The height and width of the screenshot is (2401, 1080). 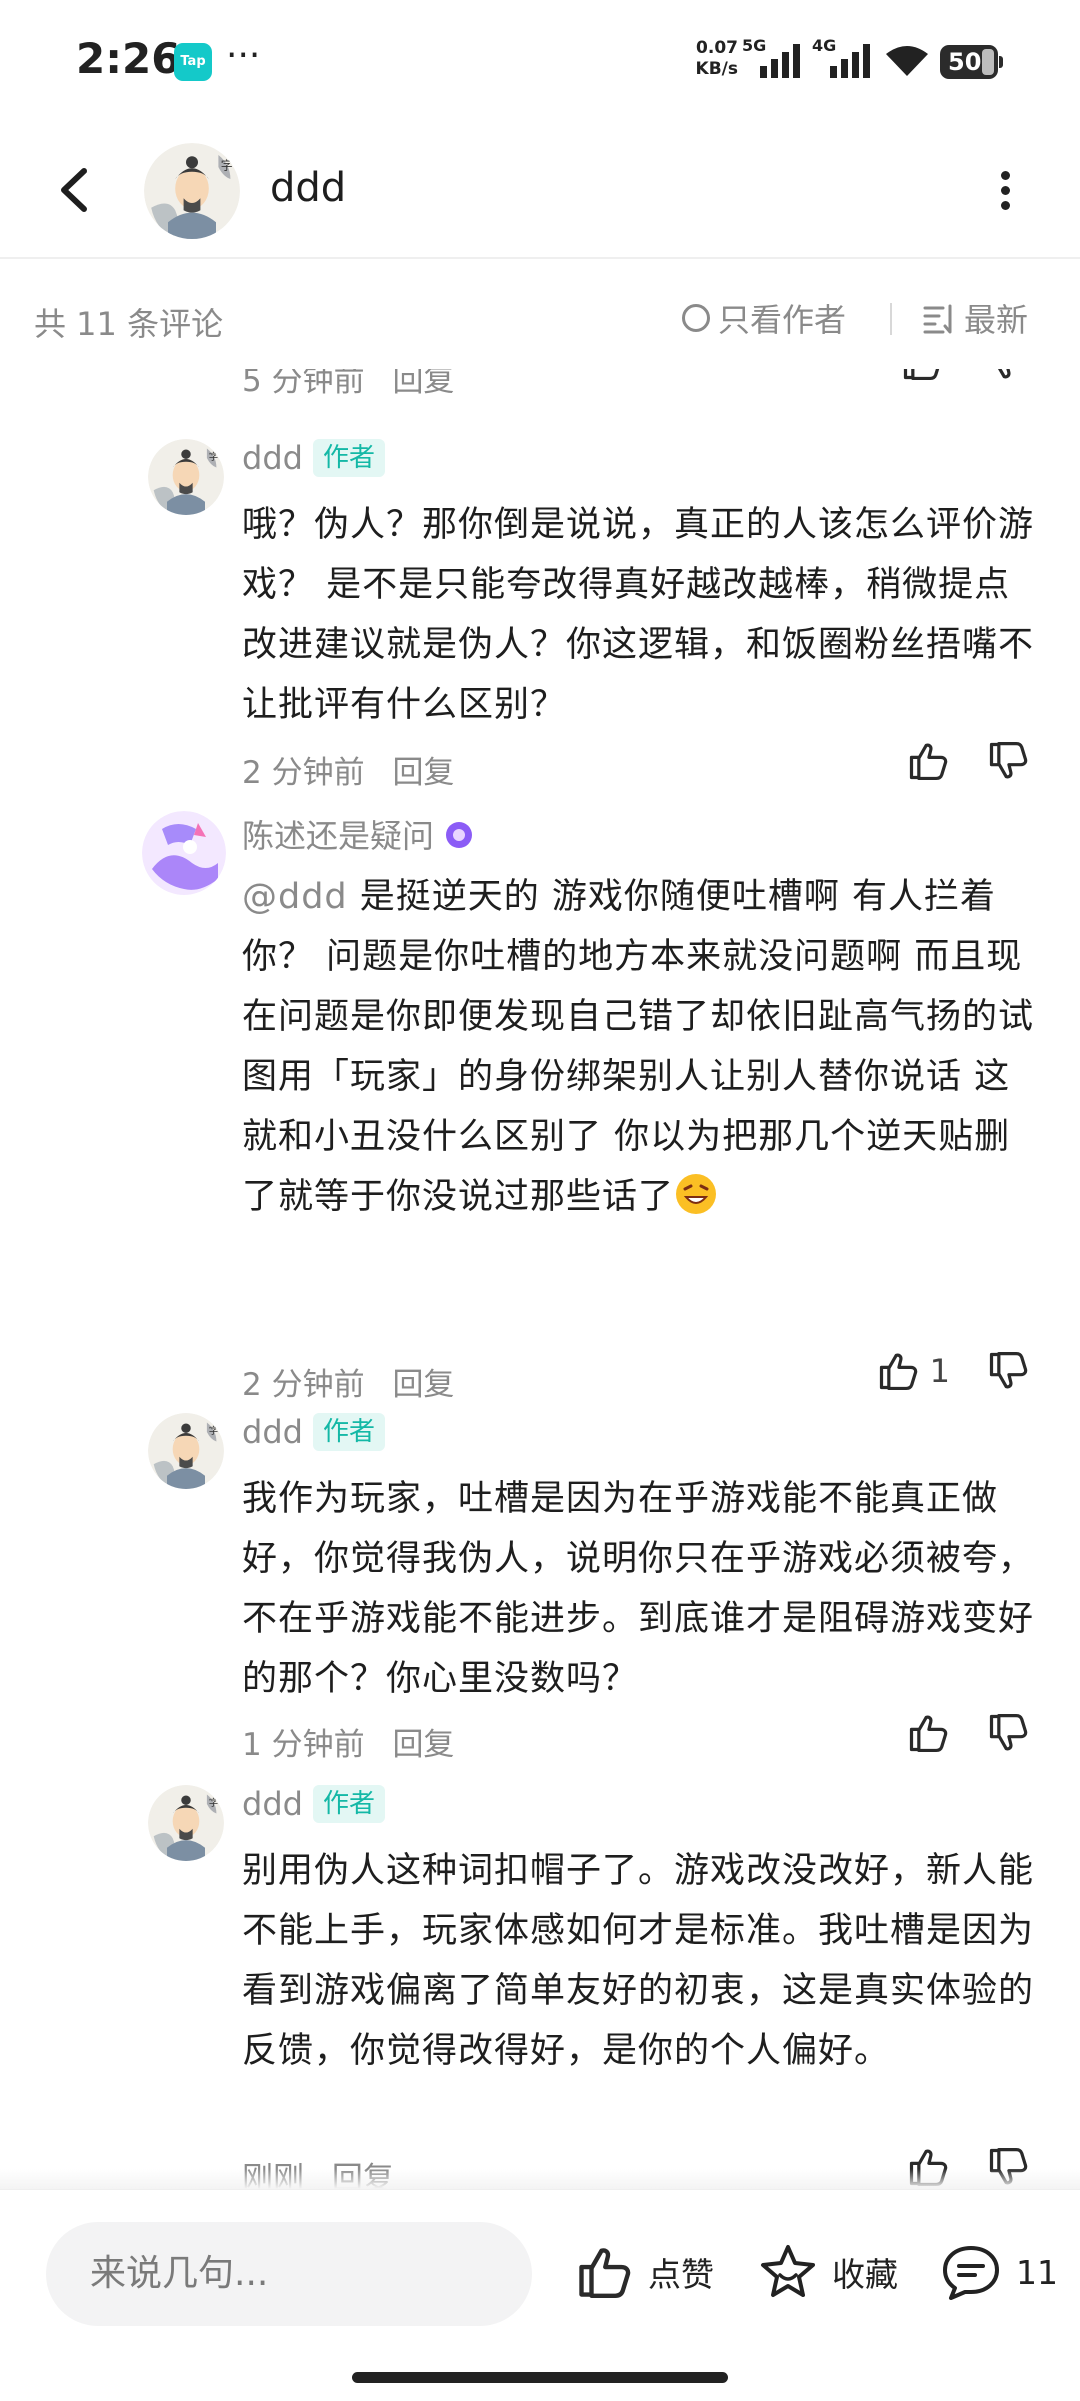 I want to click on home-indicator, so click(x=540, y=2377).